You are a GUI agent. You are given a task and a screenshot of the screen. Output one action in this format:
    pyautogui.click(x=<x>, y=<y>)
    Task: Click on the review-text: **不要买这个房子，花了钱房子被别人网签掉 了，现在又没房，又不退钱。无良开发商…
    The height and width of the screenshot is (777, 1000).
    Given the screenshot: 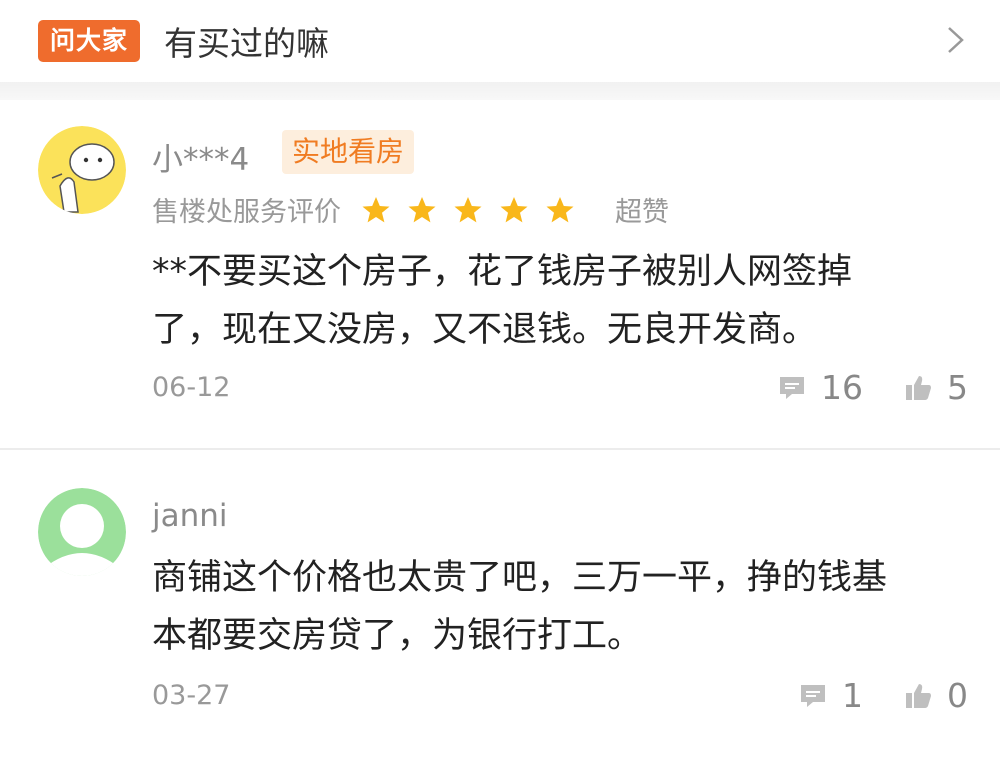 What is the action you would take?
    pyautogui.click(x=552, y=301)
    